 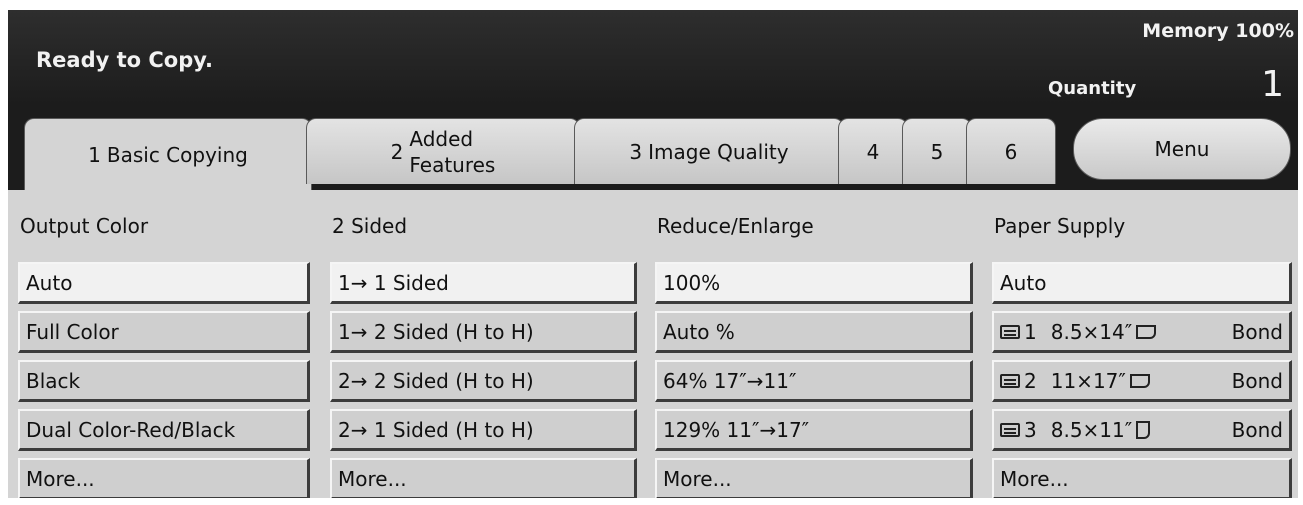 I want to click on memory-indicator: Memory 100%, so click(x=1218, y=31).